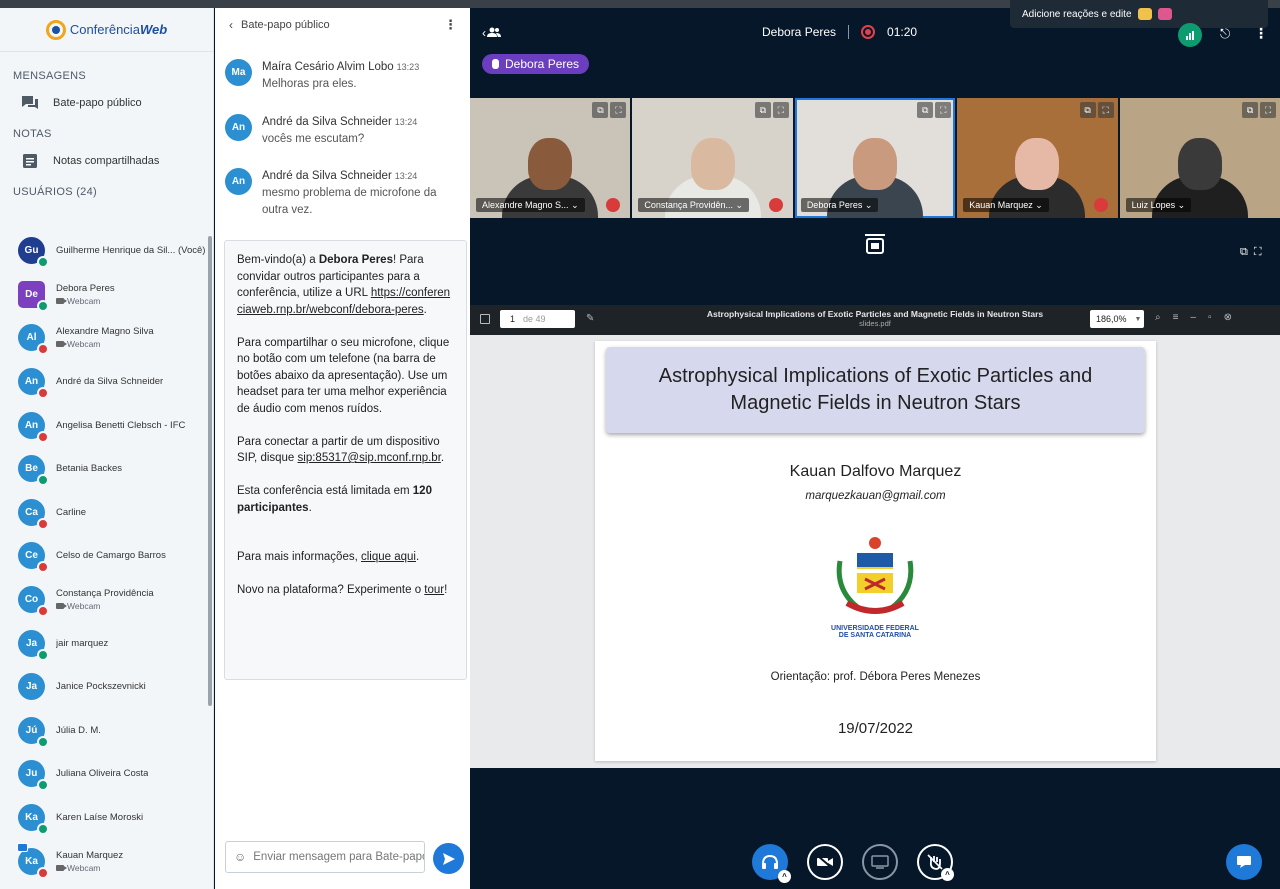 The image size is (1280, 889). I want to click on video-tile: ⧉ ⛶ Debora Peres ⌄, so click(875, 158).